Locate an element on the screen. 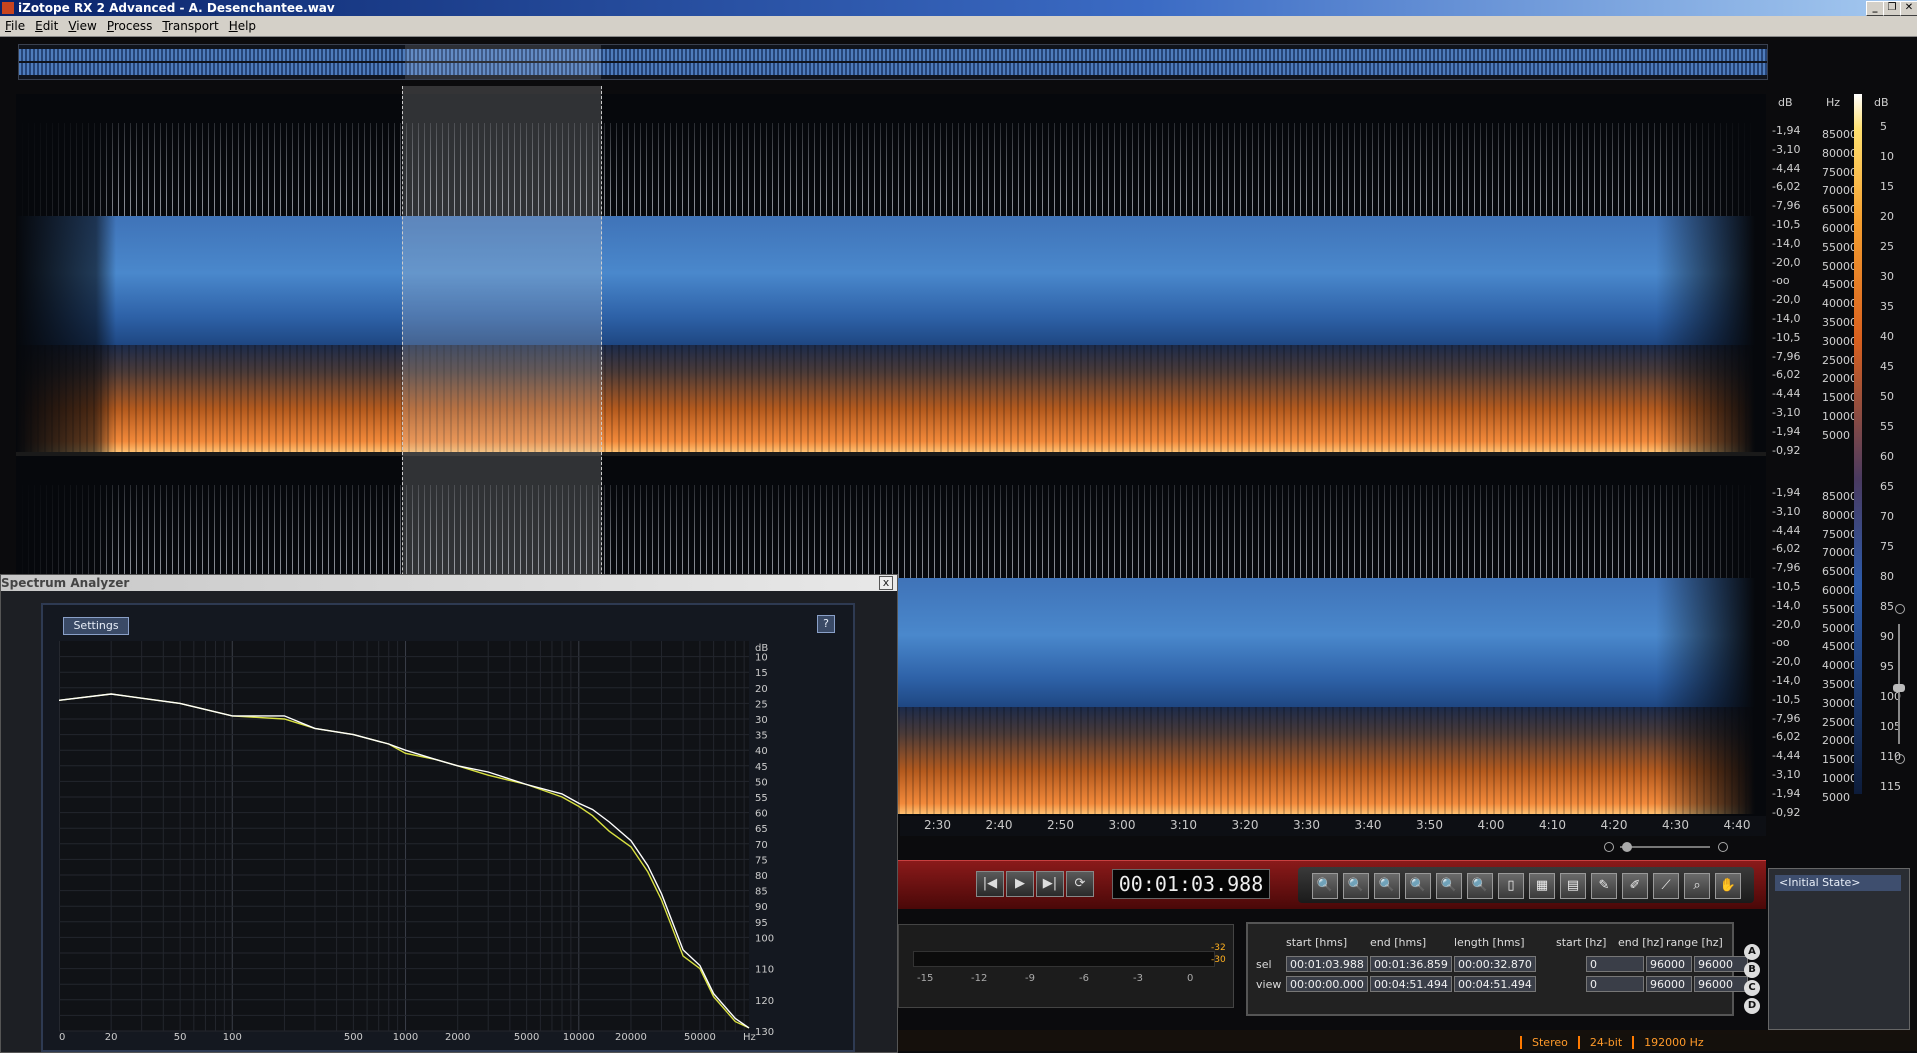 The image size is (1917, 1053). overview-channel-right is located at coordinates (893, 69).